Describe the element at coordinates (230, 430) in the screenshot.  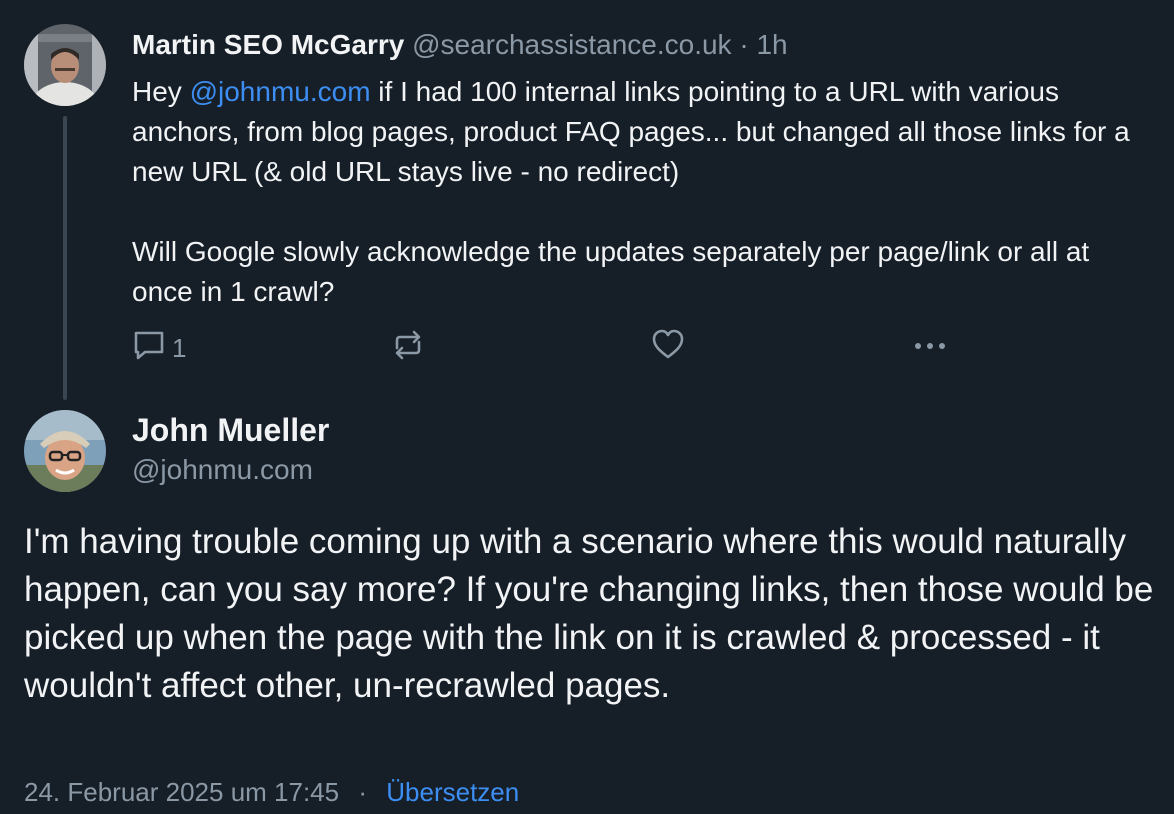
I see `author-name: John Mueller` at that location.